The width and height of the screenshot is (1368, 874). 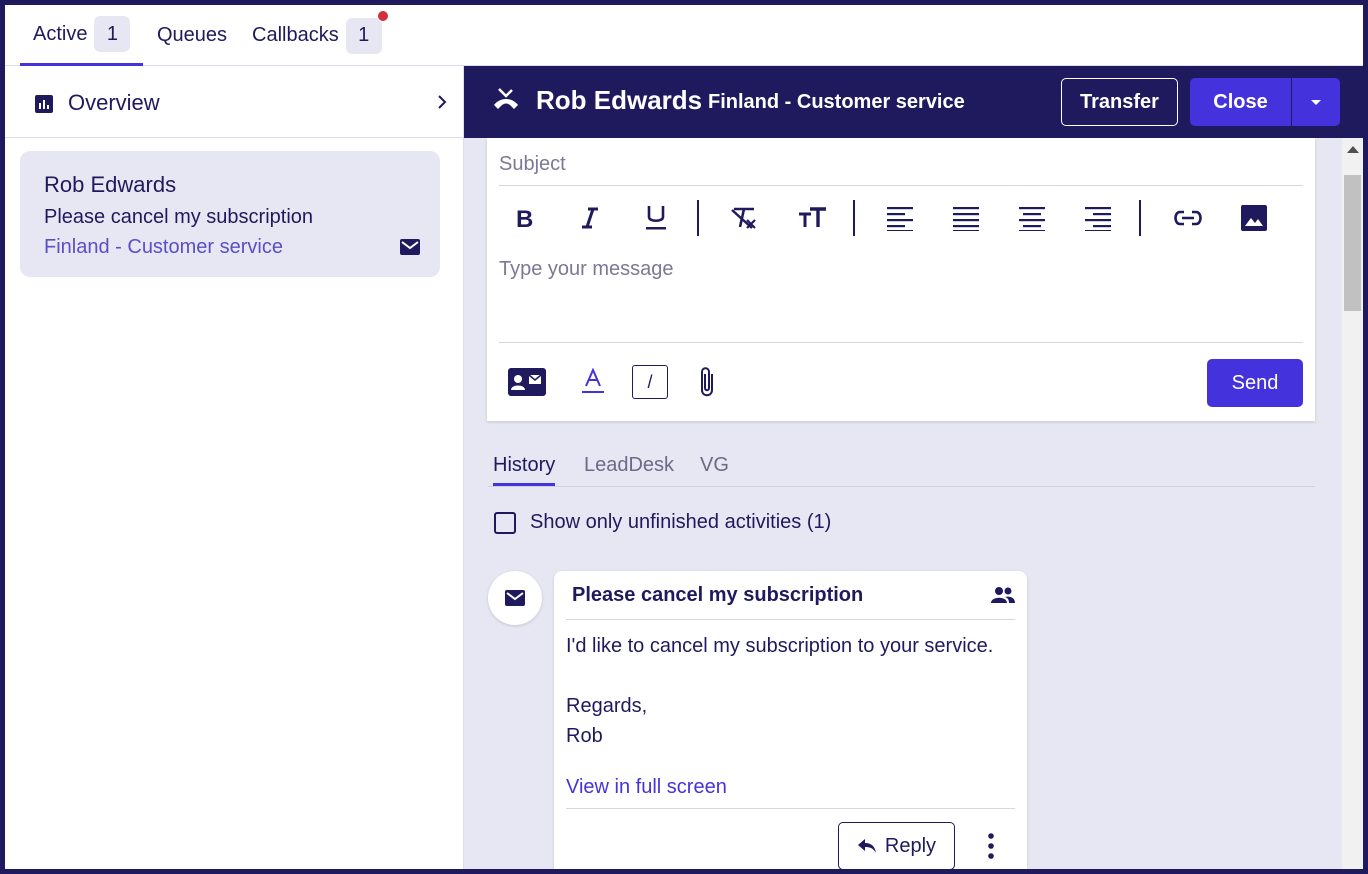 I want to click on more-vertical-icon, so click(x=991, y=846).